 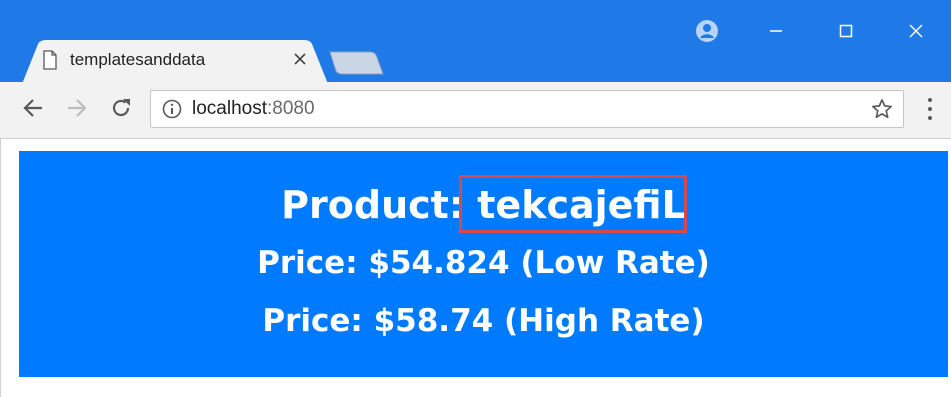 I want to click on maximize-icon, so click(x=846, y=31).